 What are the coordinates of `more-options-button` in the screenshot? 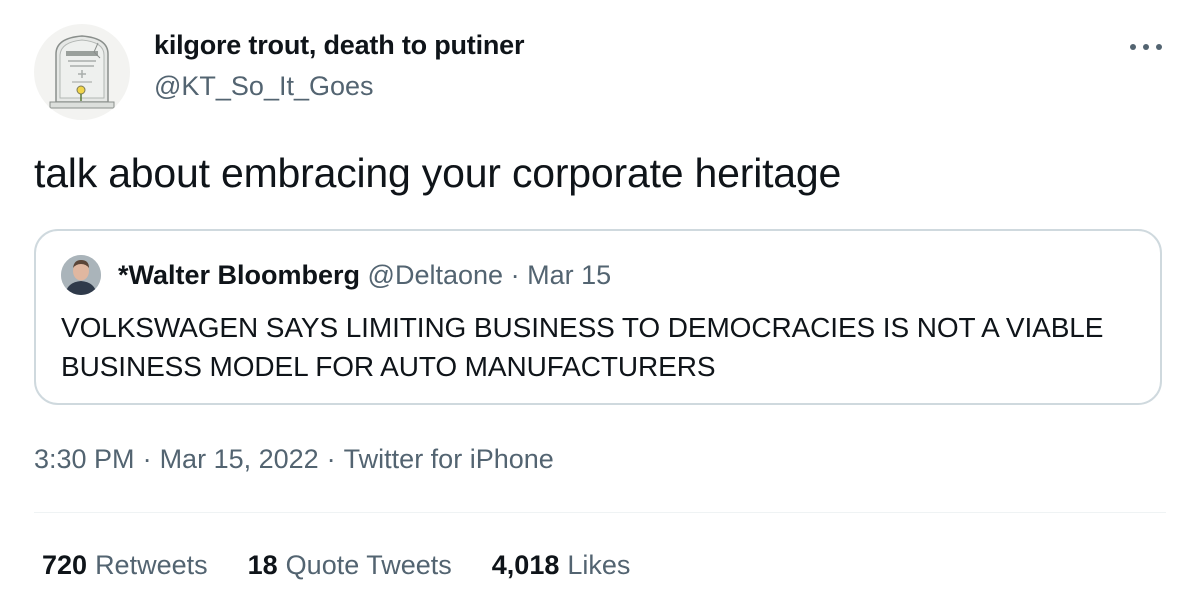 It's located at (1146, 47).